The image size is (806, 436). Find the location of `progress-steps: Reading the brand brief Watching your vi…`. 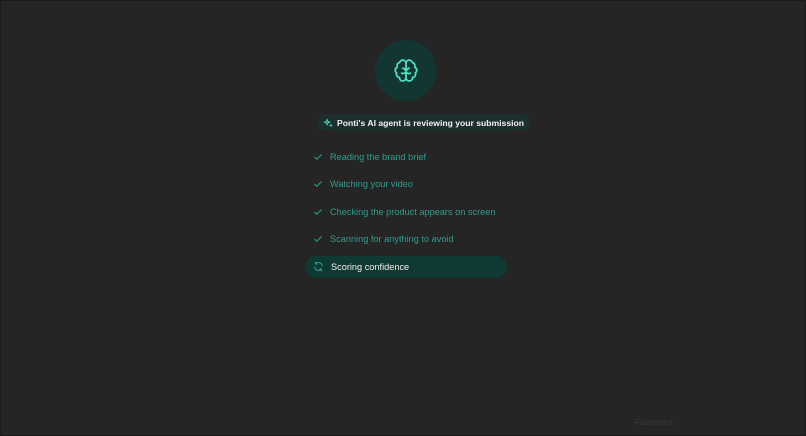

progress-steps: Reading the brand brief Watching your vi… is located at coordinates (406, 214).